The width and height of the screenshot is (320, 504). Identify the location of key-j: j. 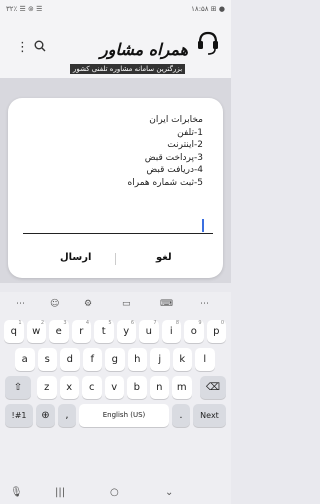
(160, 359).